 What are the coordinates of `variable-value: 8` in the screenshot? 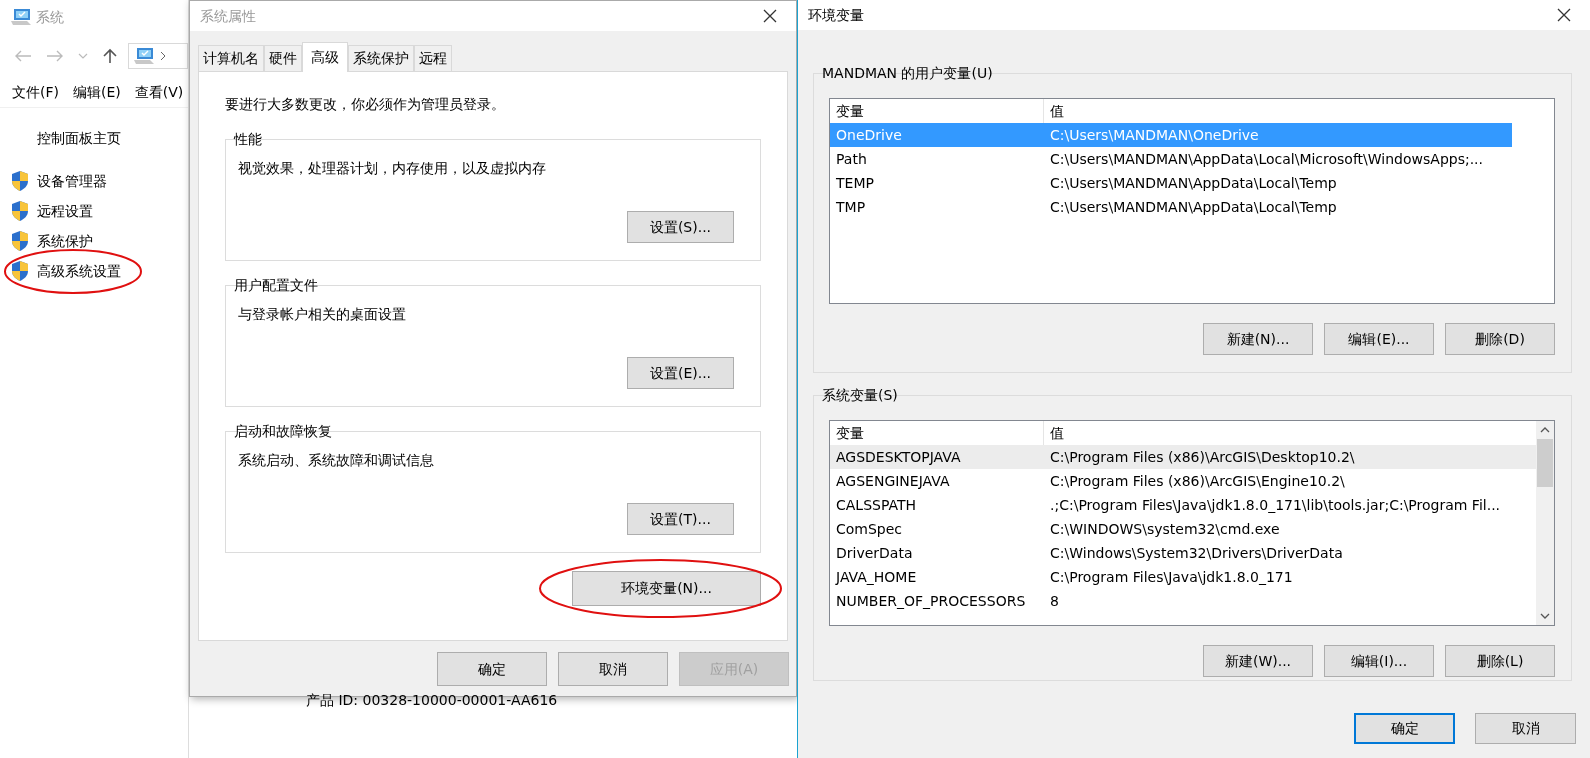 It's located at (1054, 601).